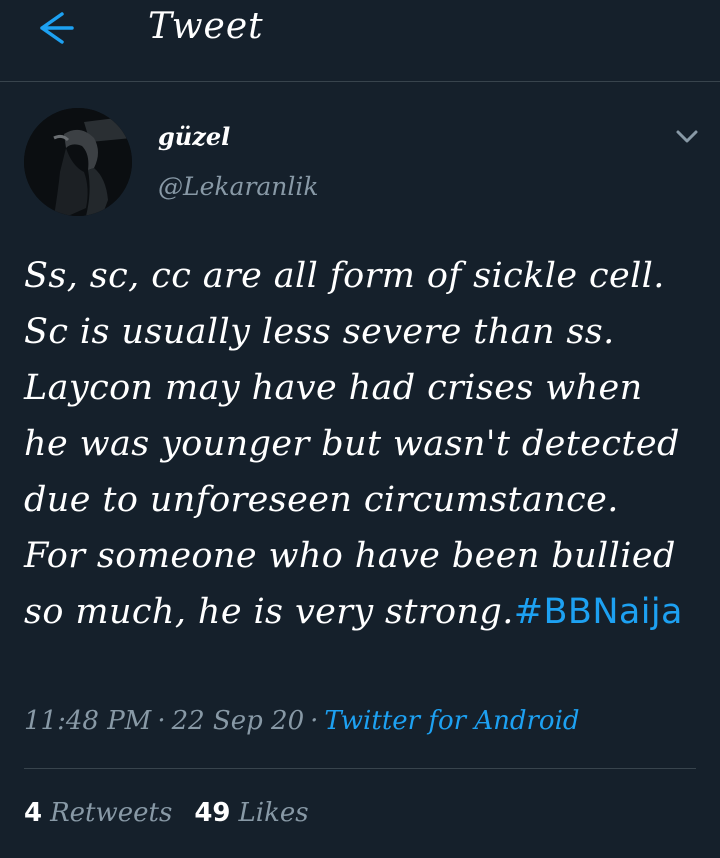  Describe the element at coordinates (206, 26) in the screenshot. I see `page-title: Tweet` at that location.